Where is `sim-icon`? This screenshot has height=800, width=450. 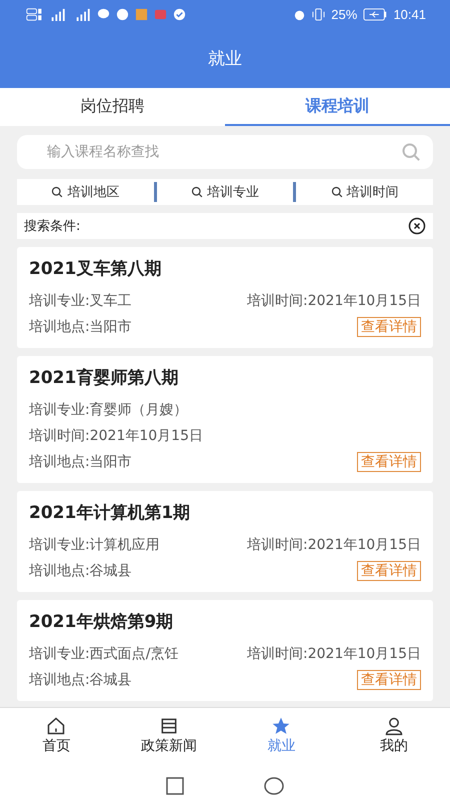 sim-icon is located at coordinates (34, 14).